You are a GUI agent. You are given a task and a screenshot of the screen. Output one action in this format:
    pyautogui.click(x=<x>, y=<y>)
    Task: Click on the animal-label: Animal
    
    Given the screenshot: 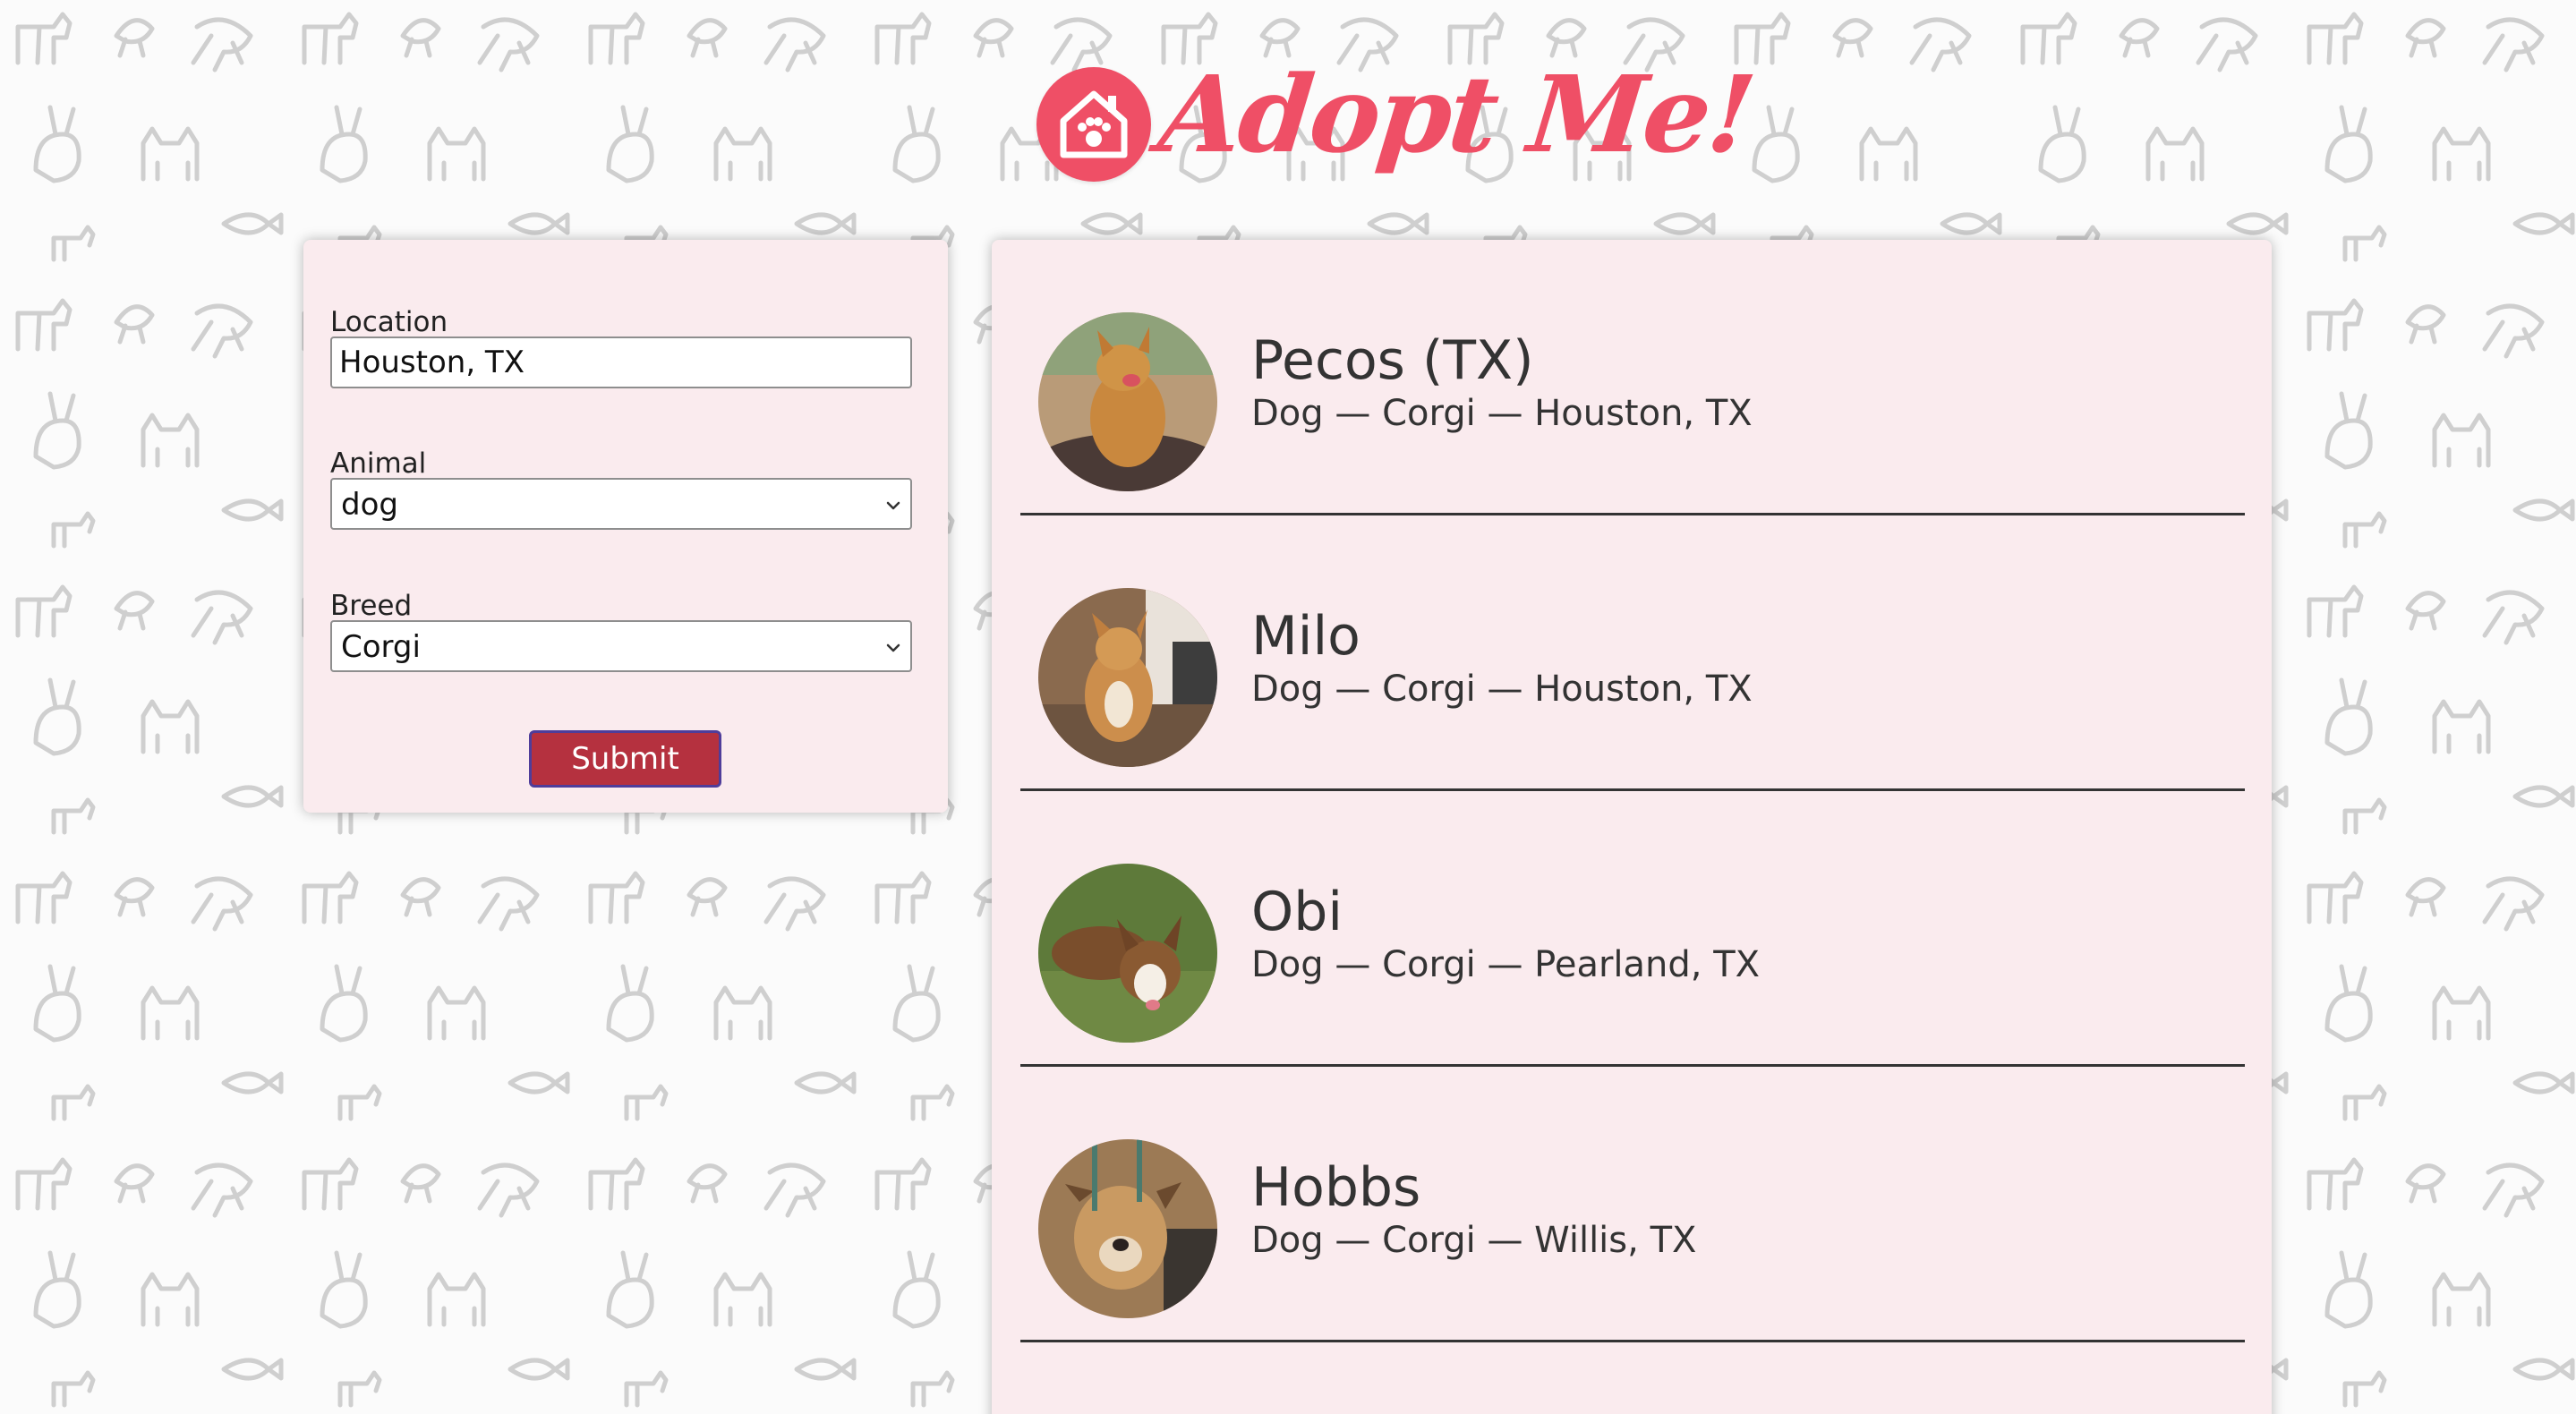 What is the action you would take?
    pyautogui.click(x=378, y=463)
    